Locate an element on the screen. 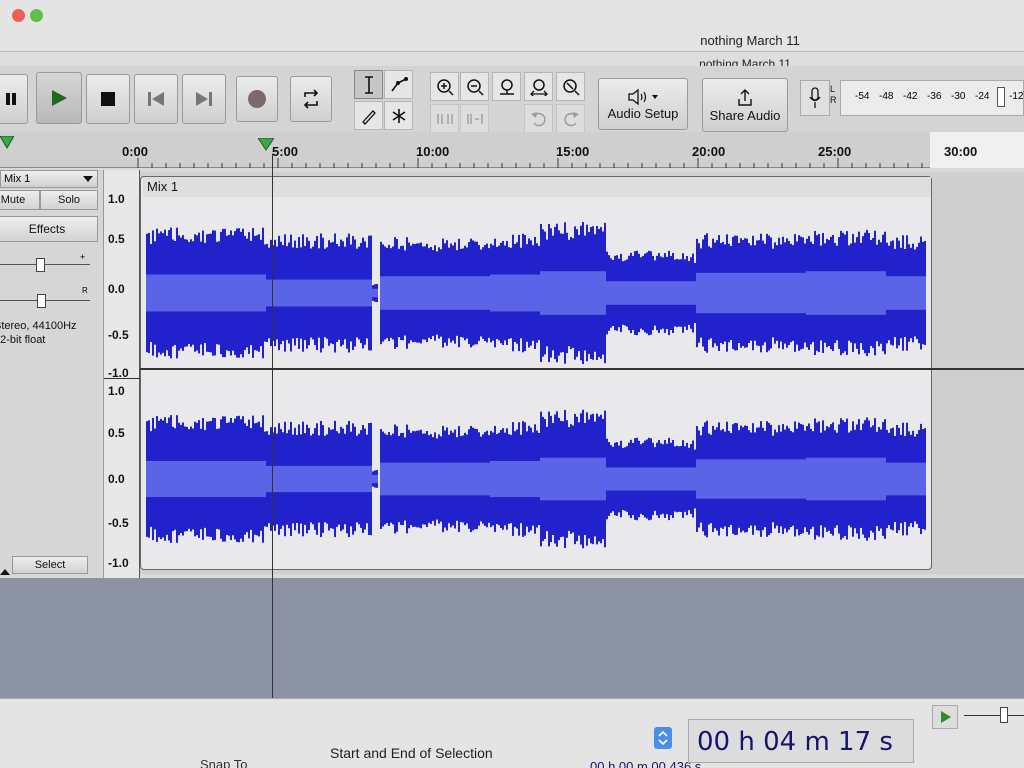  microphone-icon is located at coordinates (815, 97).